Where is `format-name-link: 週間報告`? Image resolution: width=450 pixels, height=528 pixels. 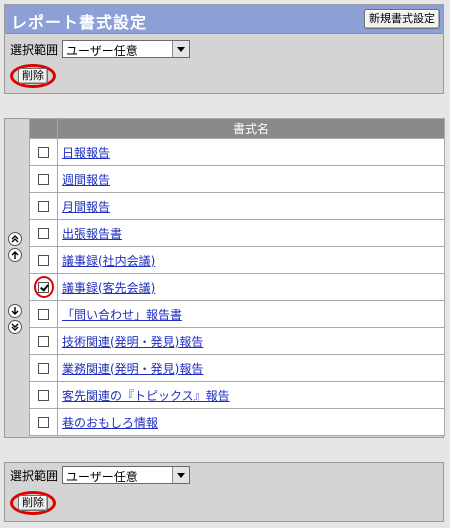
format-name-link: 週間報告 is located at coordinates (86, 180).